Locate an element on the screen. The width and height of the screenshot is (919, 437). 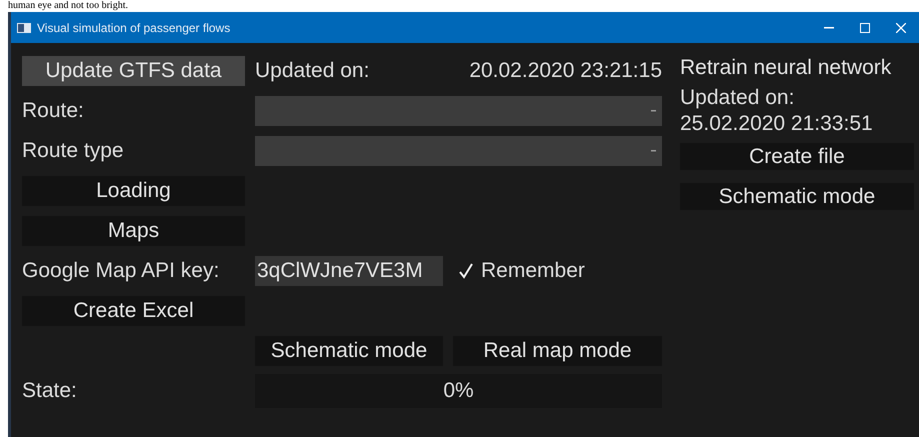
create-excel-button: Create Excel is located at coordinates (133, 311).